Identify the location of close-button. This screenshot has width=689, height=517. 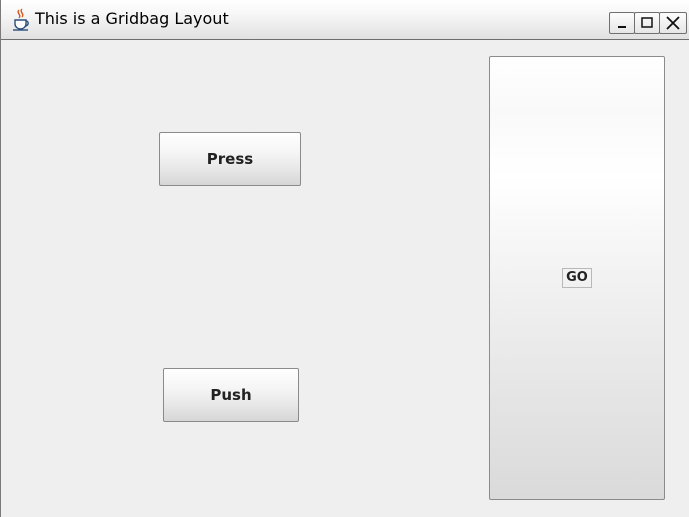
(673, 23).